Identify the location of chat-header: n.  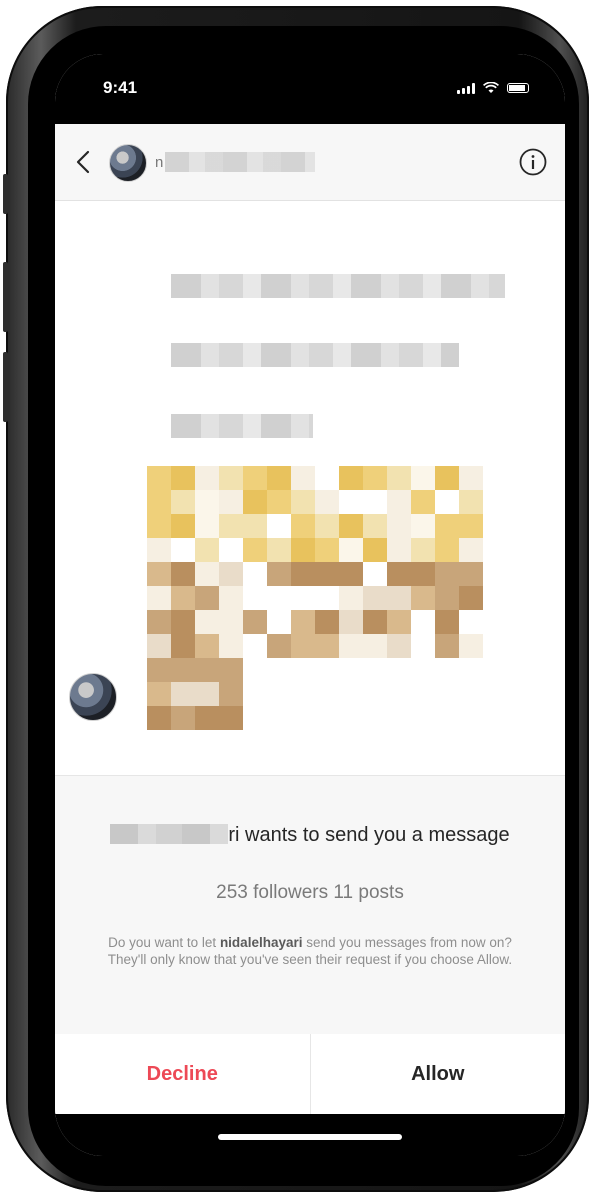
(310, 162).